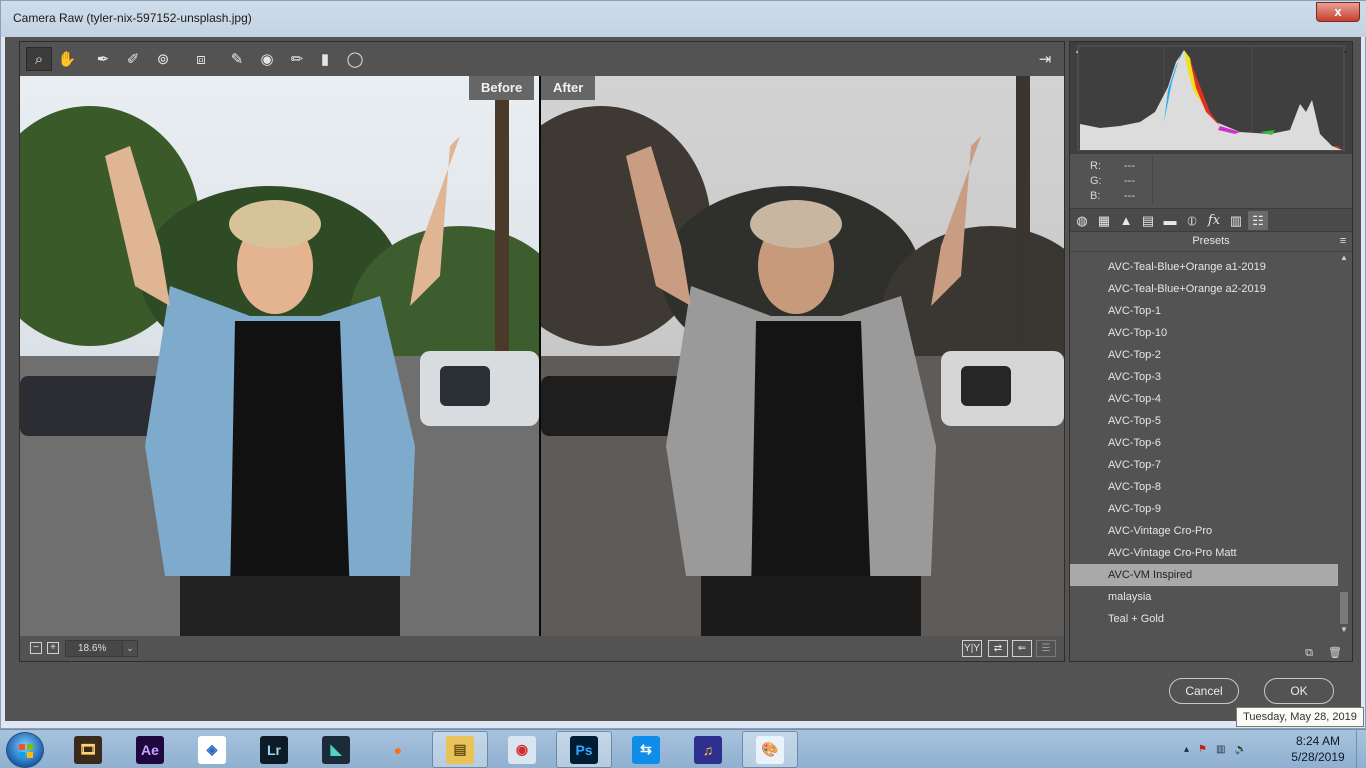 Image resolution: width=1366 pixels, height=768 pixels. I want to click on panel-tabs: ◍ ▦ ▲ ▤ ▬ ⦶ fx ▥ ☷, so click(1211, 220).